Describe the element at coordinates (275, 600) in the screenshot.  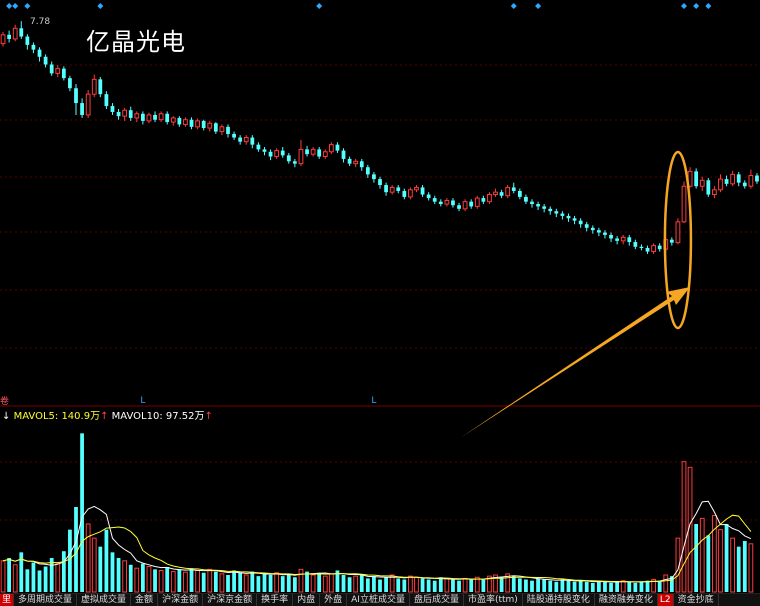
I see `indicator-tab: 换手率` at that location.